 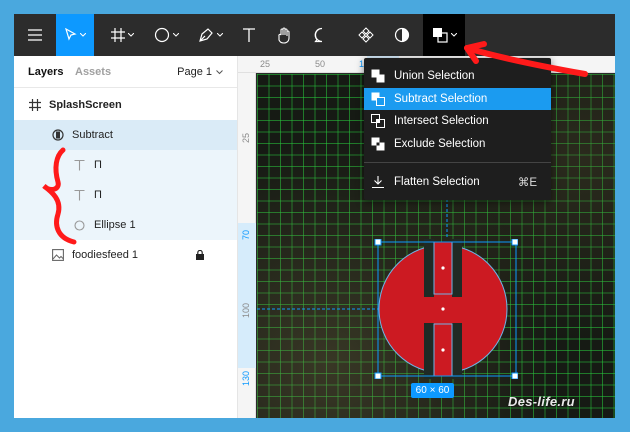 I want to click on comment-icon, so click(x=318, y=35).